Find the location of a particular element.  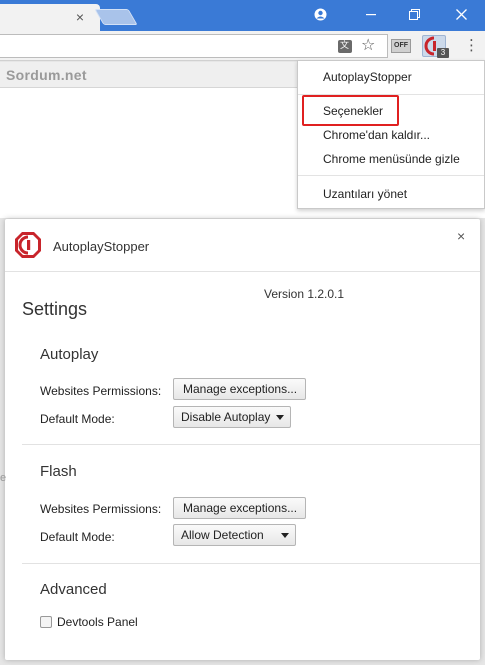

flash-permissions-label: Websites Permissions: is located at coordinates (101, 509).